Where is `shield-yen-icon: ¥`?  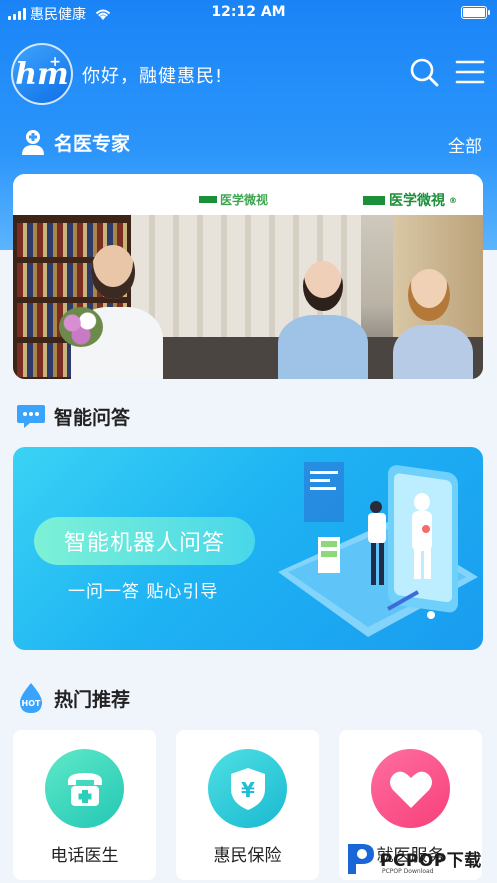 shield-yen-icon: ¥ is located at coordinates (247, 788).